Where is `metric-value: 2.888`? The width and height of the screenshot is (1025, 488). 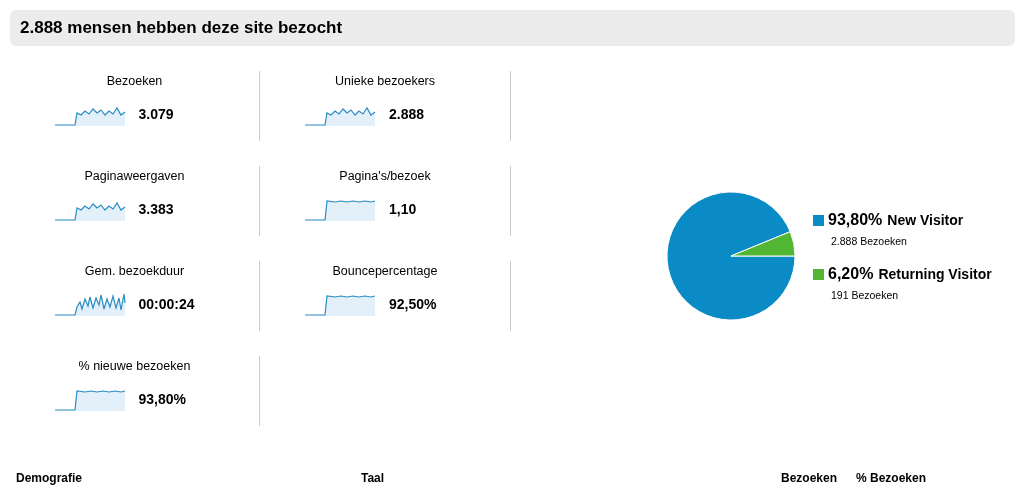
metric-value: 2.888 is located at coordinates (407, 115).